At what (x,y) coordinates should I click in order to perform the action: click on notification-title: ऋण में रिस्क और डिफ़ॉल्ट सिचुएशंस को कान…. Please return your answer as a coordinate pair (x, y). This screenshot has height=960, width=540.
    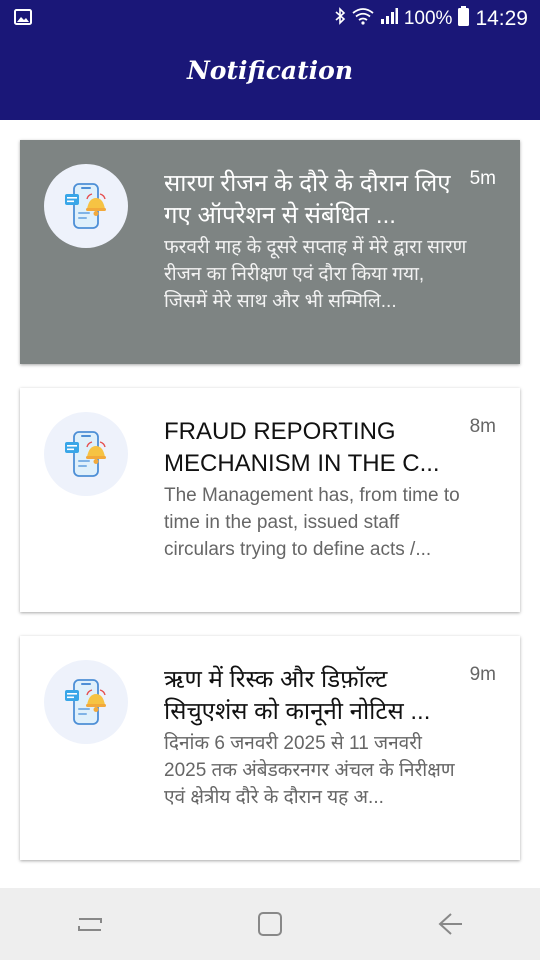
    Looking at the image, I should click on (297, 695).